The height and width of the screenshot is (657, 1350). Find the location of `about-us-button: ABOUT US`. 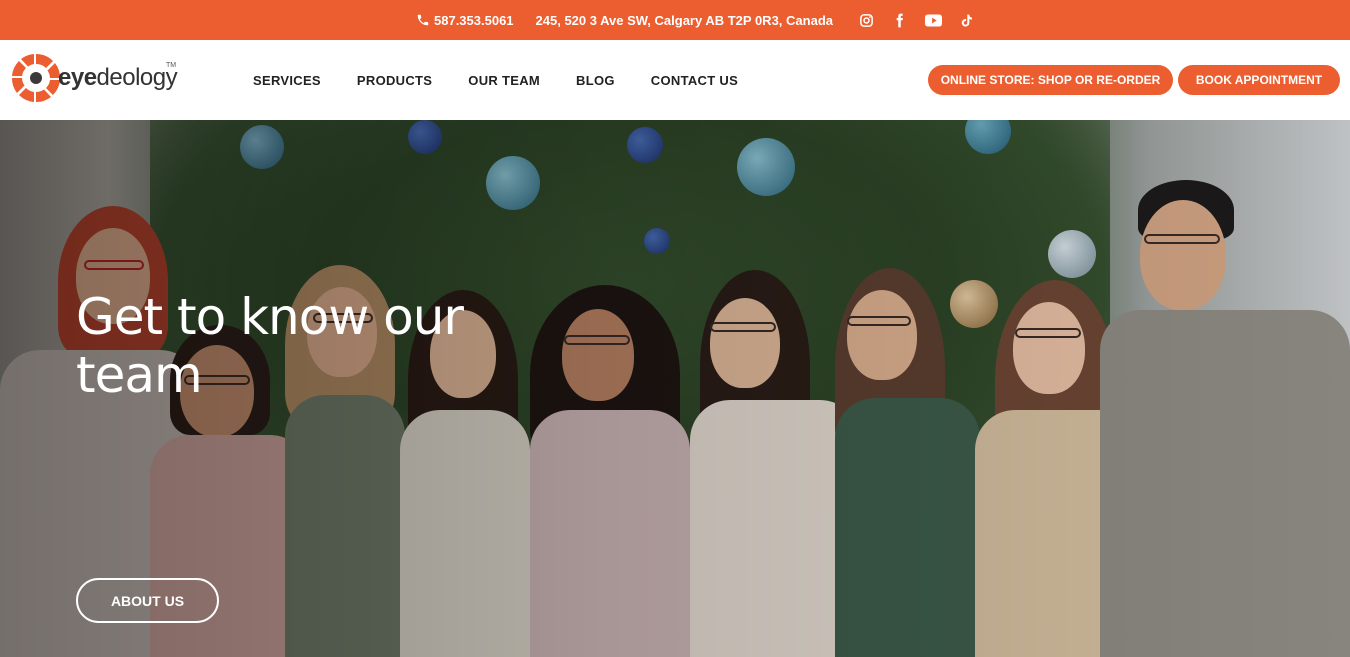

about-us-button: ABOUT US is located at coordinates (147, 600).